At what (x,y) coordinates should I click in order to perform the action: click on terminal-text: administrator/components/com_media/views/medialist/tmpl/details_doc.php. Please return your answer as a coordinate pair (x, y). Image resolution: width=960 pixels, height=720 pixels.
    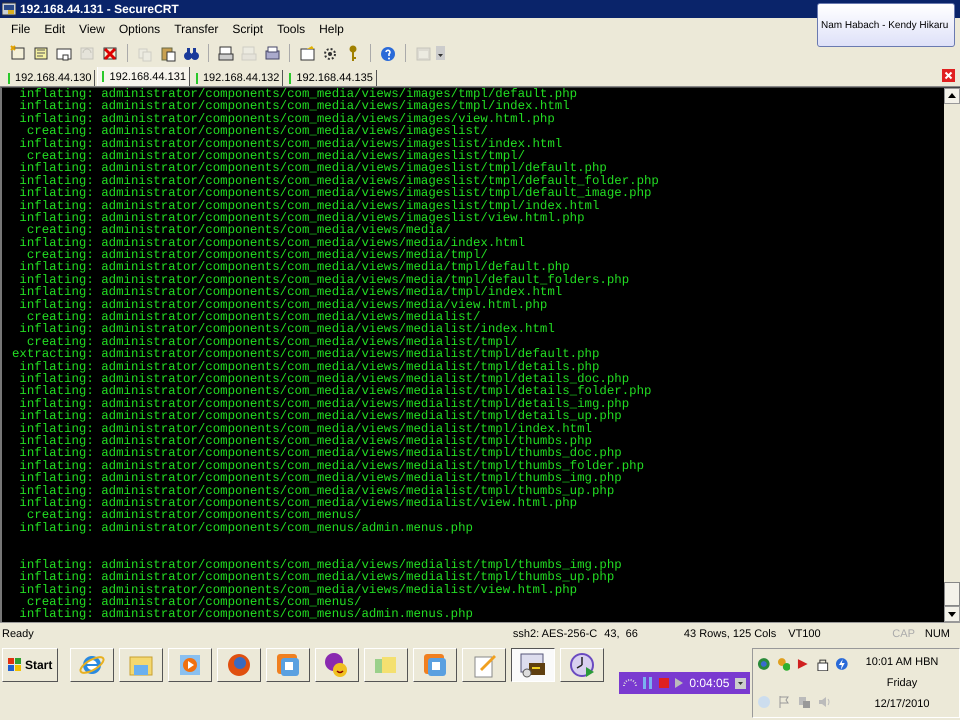
    Looking at the image, I should click on (365, 379).